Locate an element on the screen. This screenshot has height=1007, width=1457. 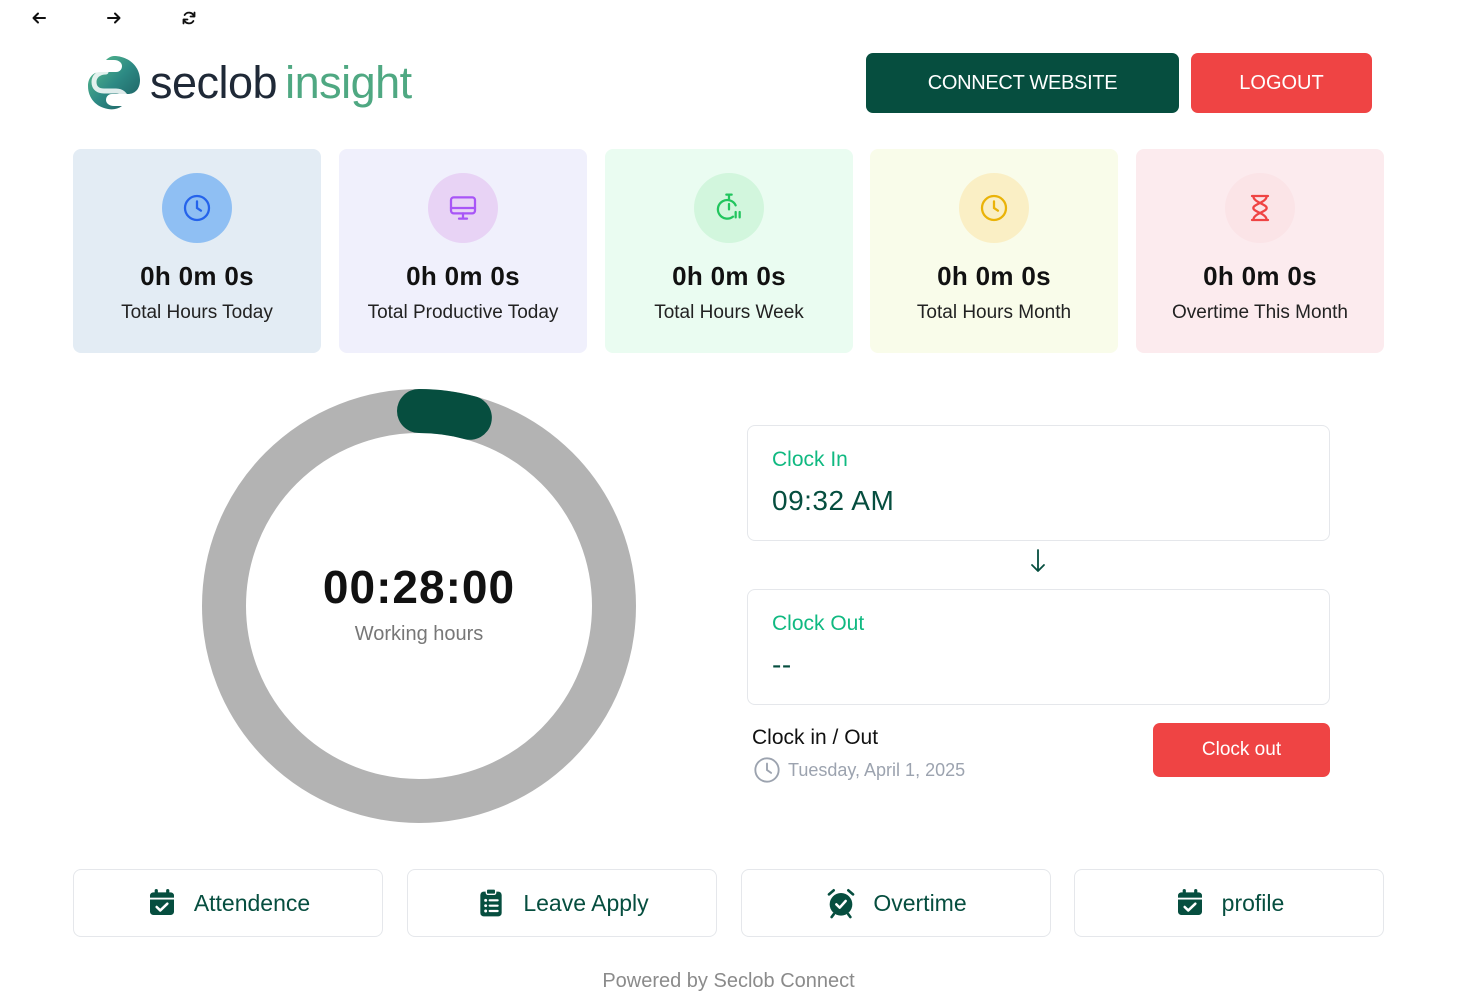
clipboard-list-icon is located at coordinates (491, 902).